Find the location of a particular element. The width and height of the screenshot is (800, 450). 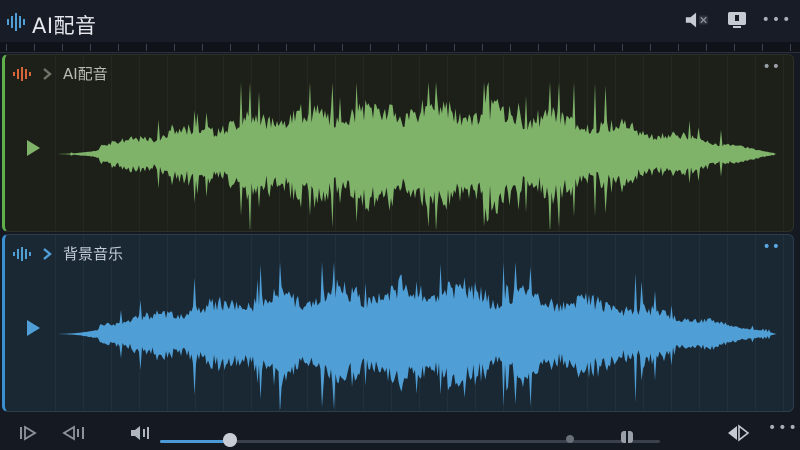

playback-progress is located at coordinates (195, 441).